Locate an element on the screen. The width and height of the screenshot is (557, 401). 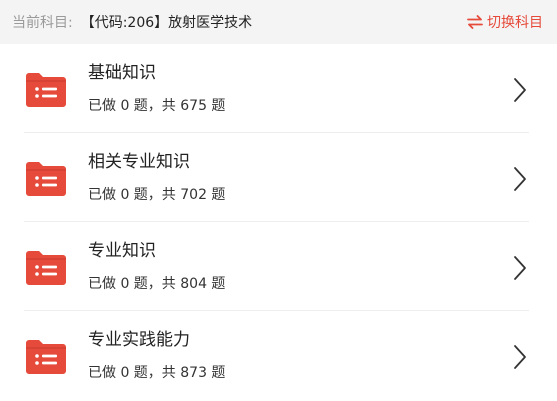
current-subject-bar: 当前科目: 【代码:206】放射医学技术 切换科目 is located at coordinates (278, 22).